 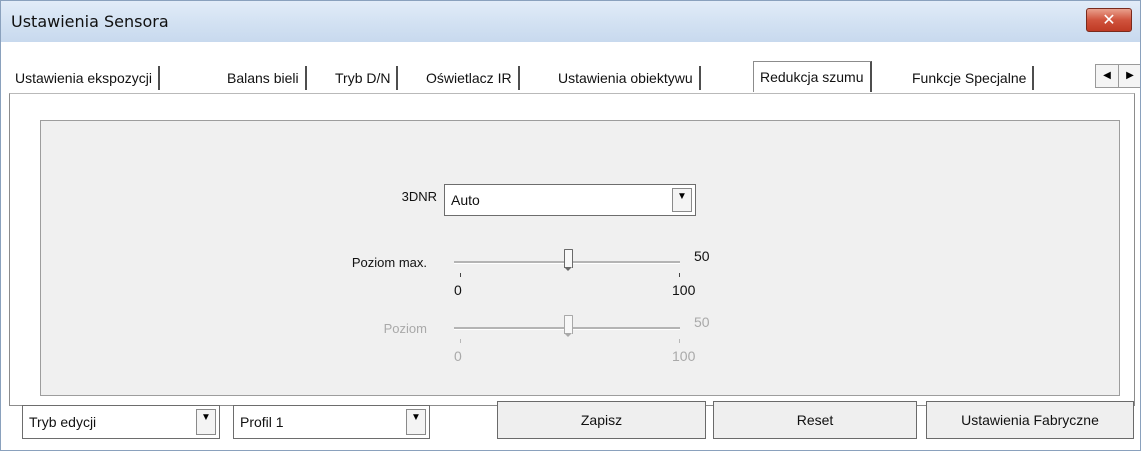 What do you see at coordinates (702, 256) in the screenshot?
I see `max-level-value: 50` at bounding box center [702, 256].